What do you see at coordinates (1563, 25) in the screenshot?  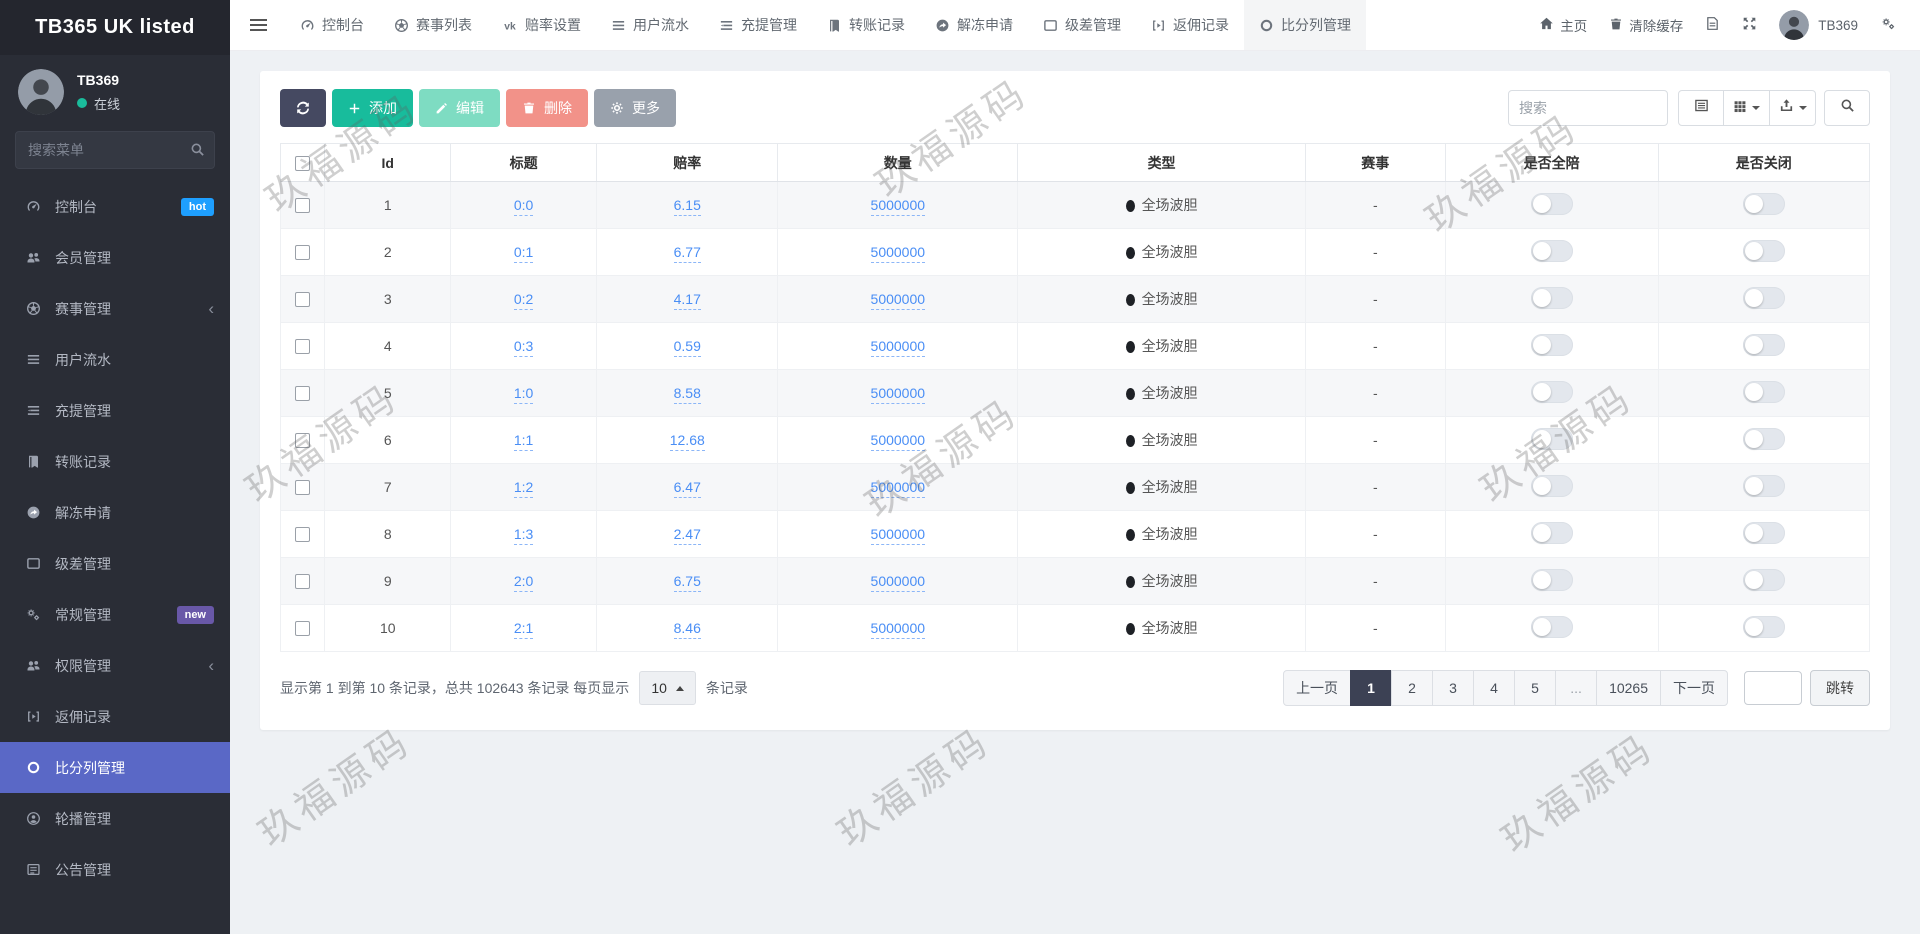 I see `home-link: 主页` at bounding box center [1563, 25].